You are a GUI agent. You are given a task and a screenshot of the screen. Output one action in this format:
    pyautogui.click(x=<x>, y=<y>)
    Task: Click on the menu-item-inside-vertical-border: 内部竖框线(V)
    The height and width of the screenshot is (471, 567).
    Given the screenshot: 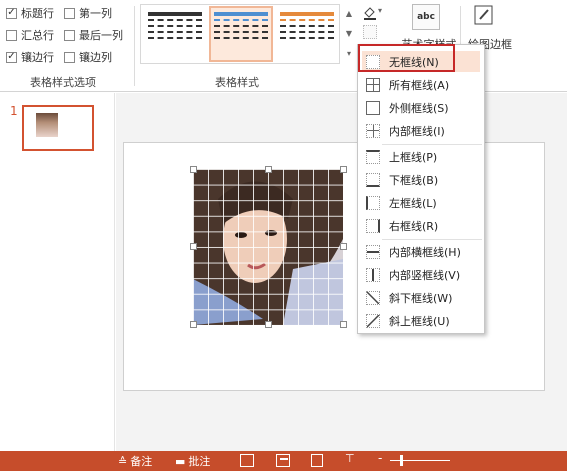 What is the action you would take?
    pyautogui.click(x=421, y=274)
    